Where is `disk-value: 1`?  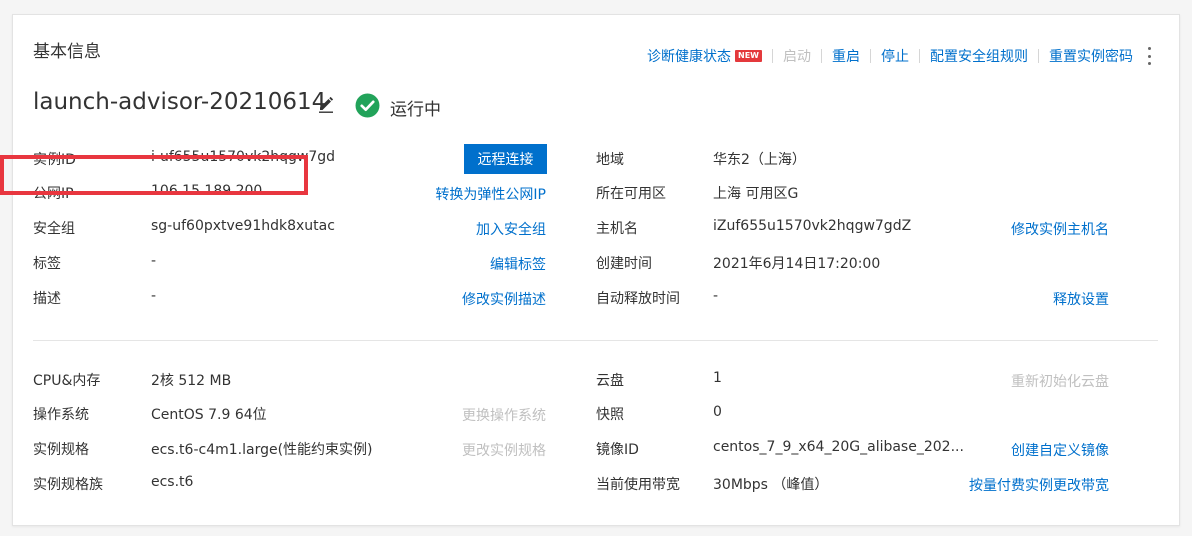 disk-value: 1 is located at coordinates (717, 378).